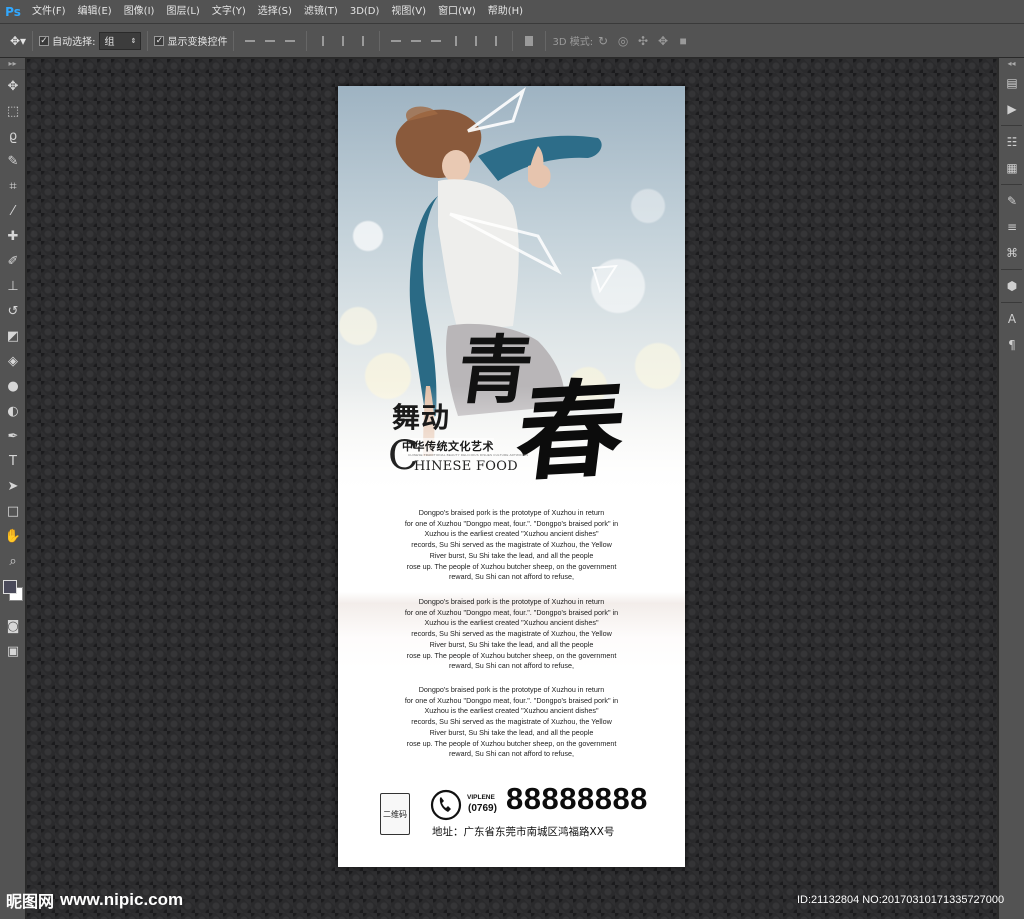  What do you see at coordinates (13, 111) in the screenshot?
I see `marquee-tool-icon: ⬚` at bounding box center [13, 111].